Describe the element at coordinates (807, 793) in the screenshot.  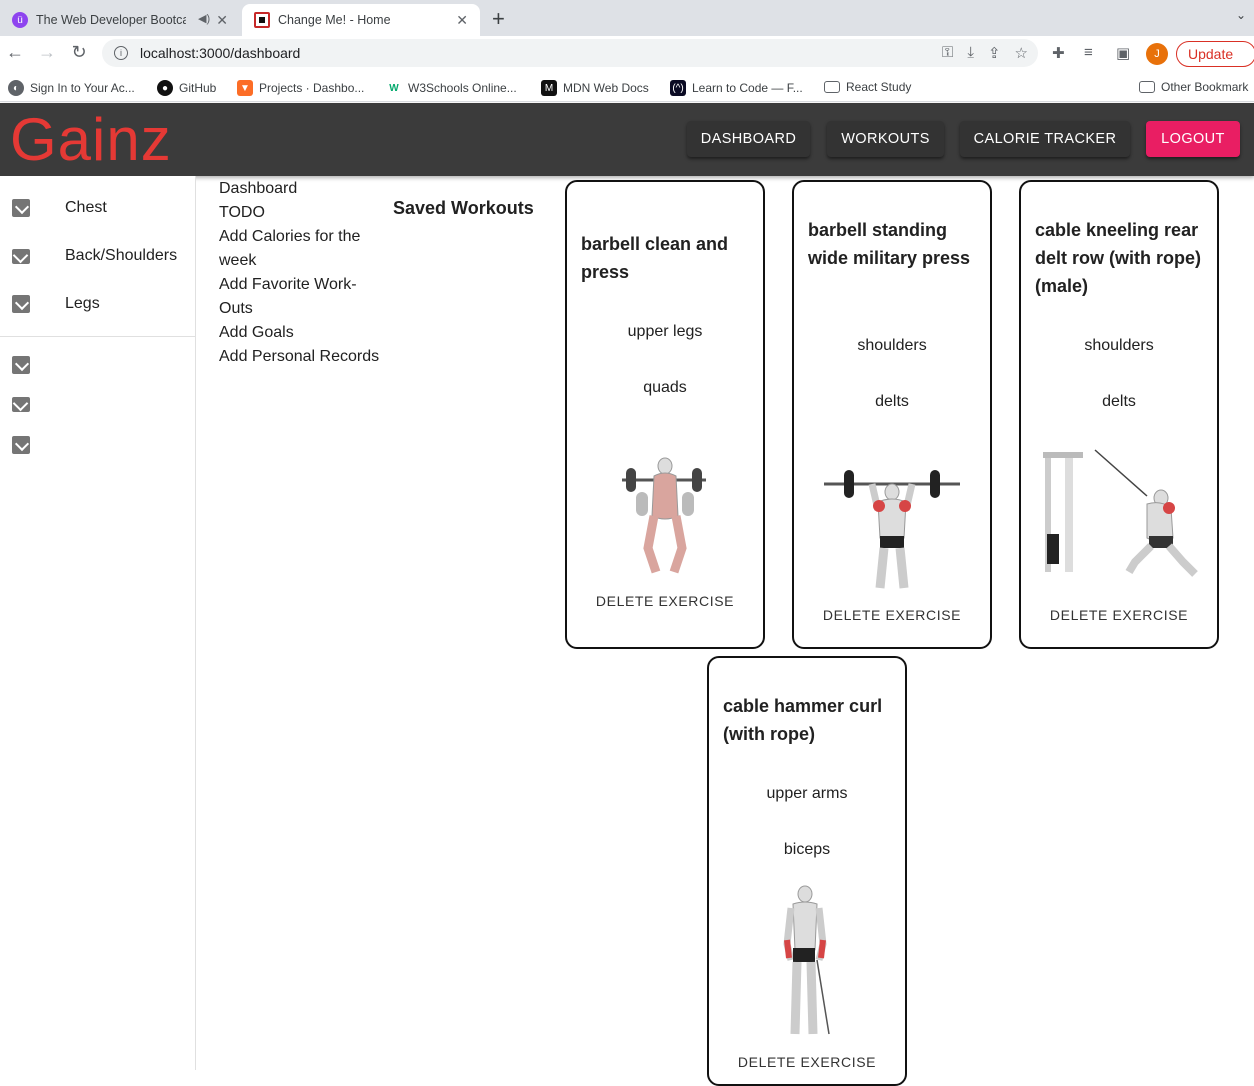
I see `exercise-body-part: upper arms` at that location.